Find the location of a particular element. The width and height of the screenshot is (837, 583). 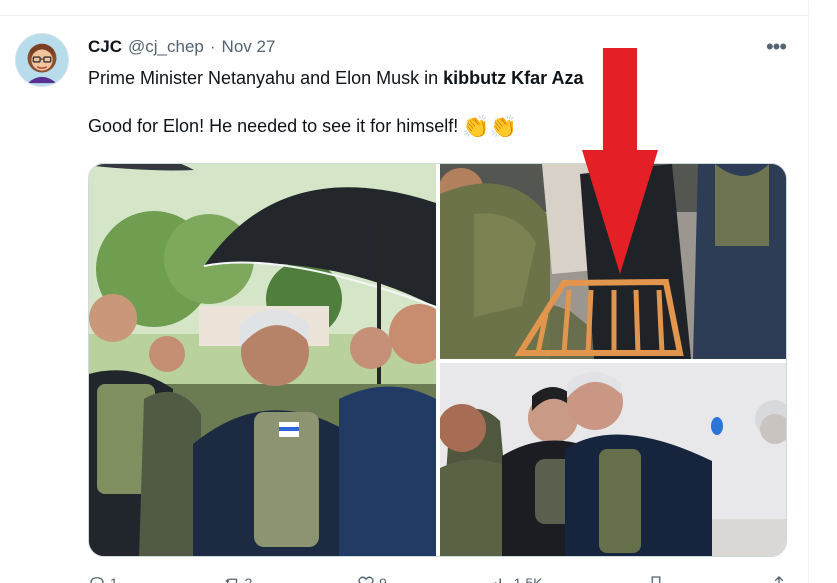

red-arrow-annotation is located at coordinates (620, 161).